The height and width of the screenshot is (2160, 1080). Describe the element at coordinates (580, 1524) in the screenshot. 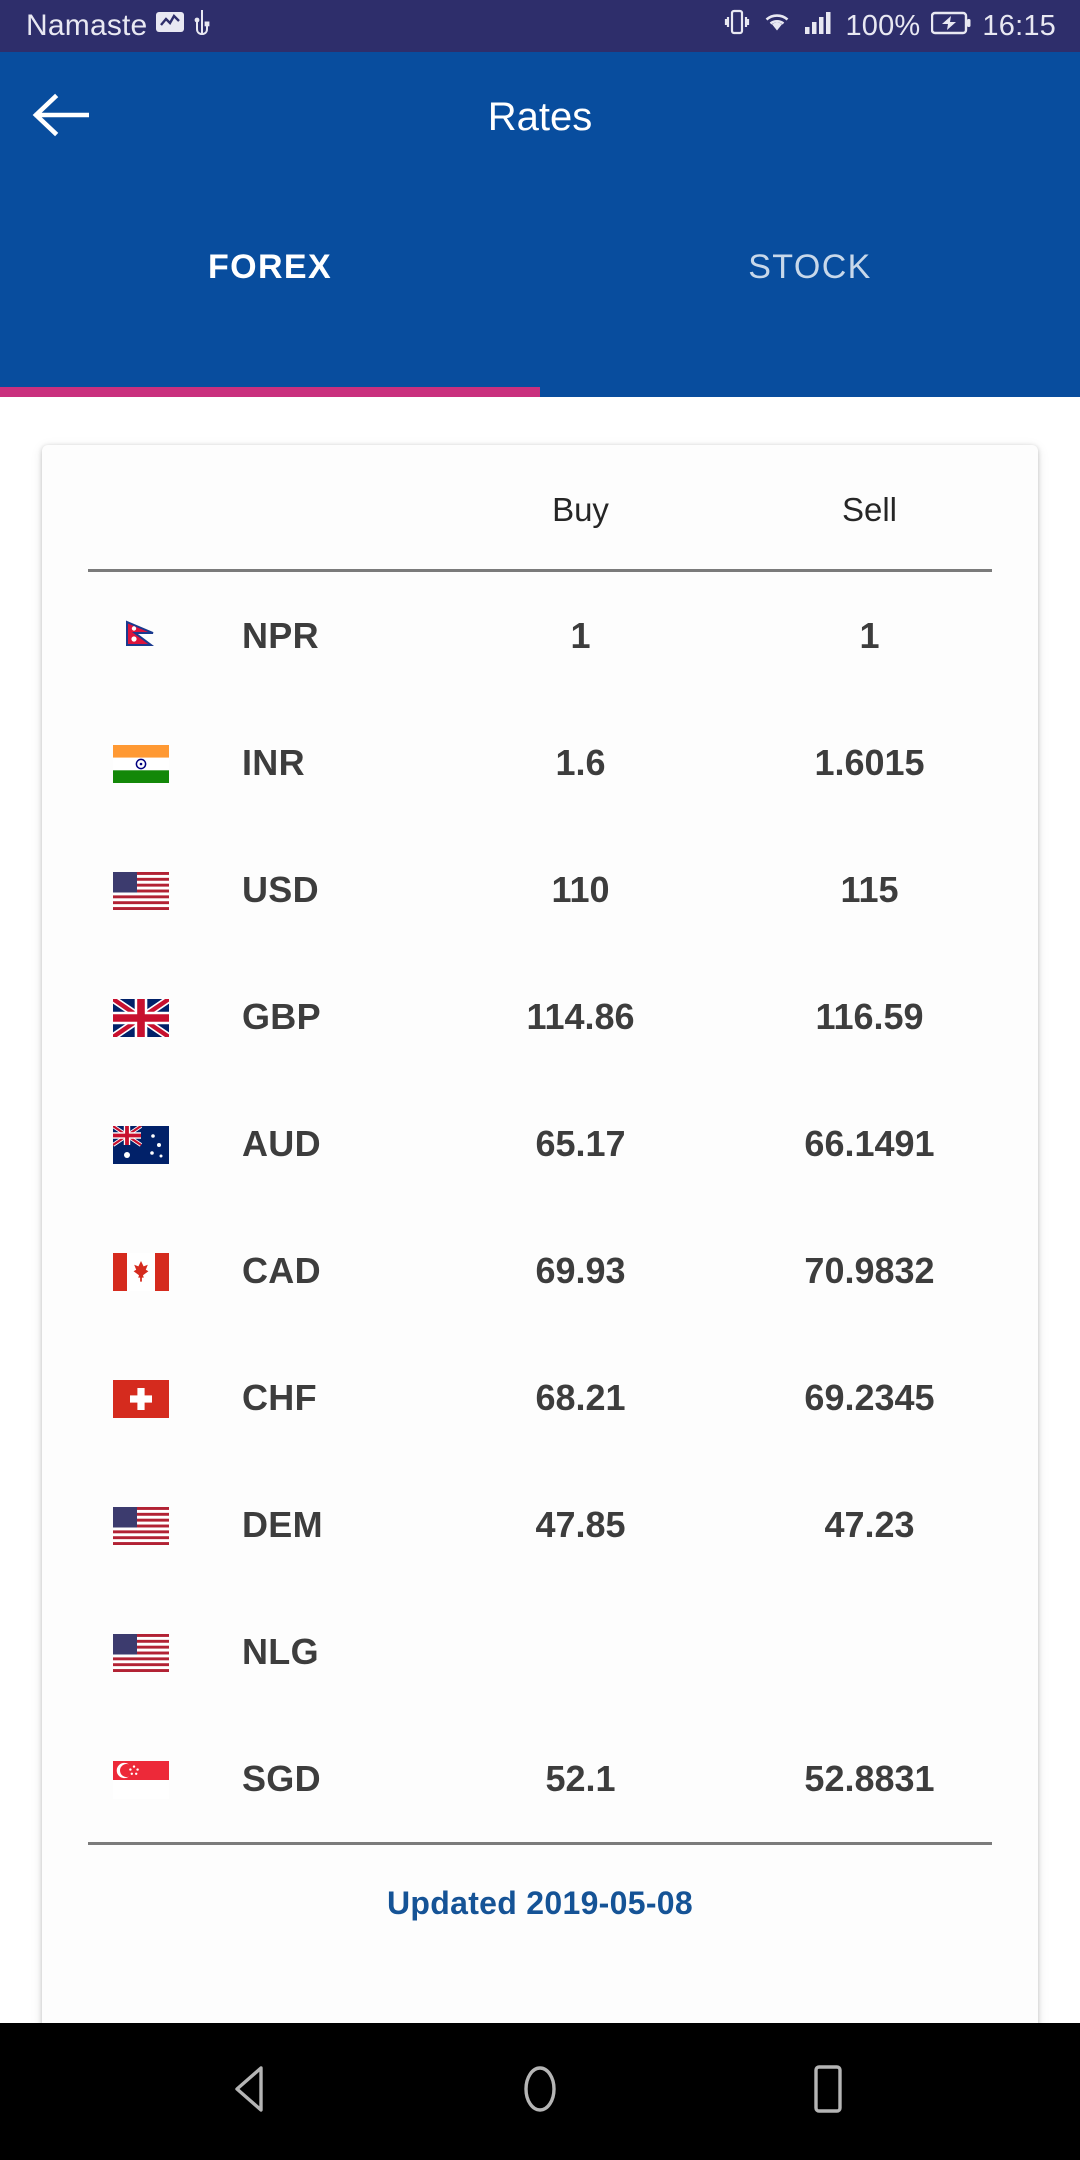

I see `buy-value: 47.85` at that location.